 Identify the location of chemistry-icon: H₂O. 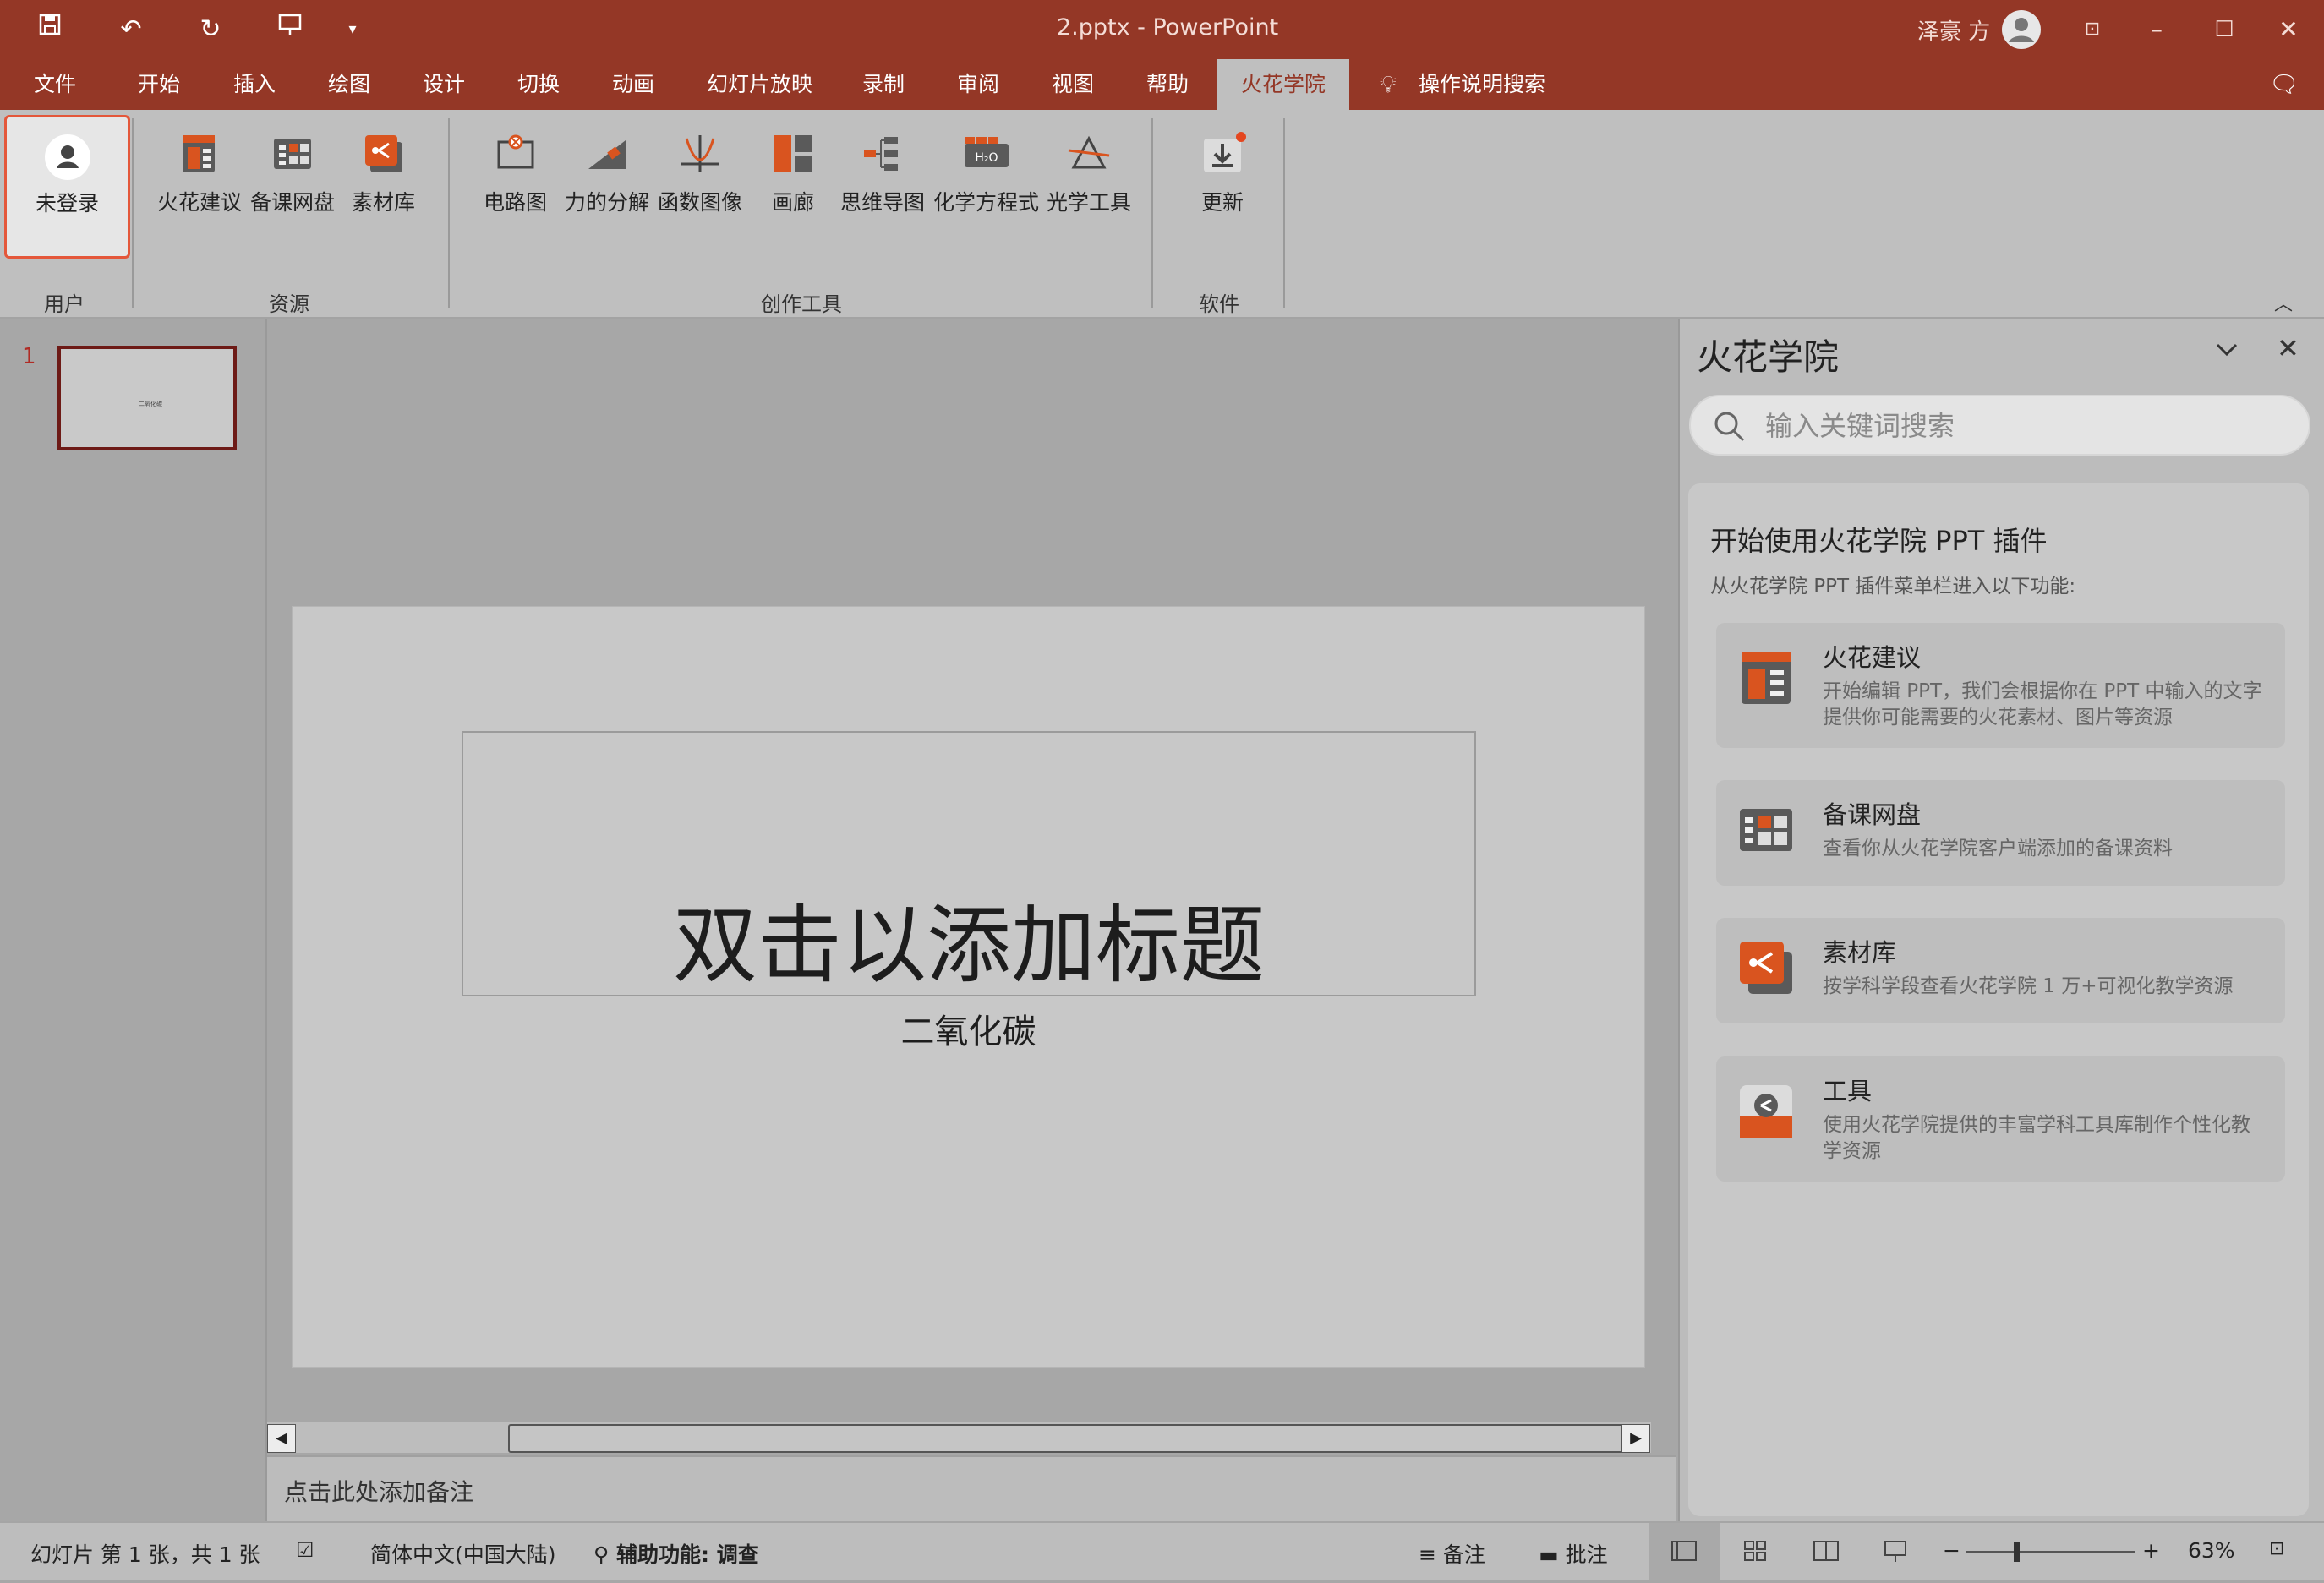
(987, 154).